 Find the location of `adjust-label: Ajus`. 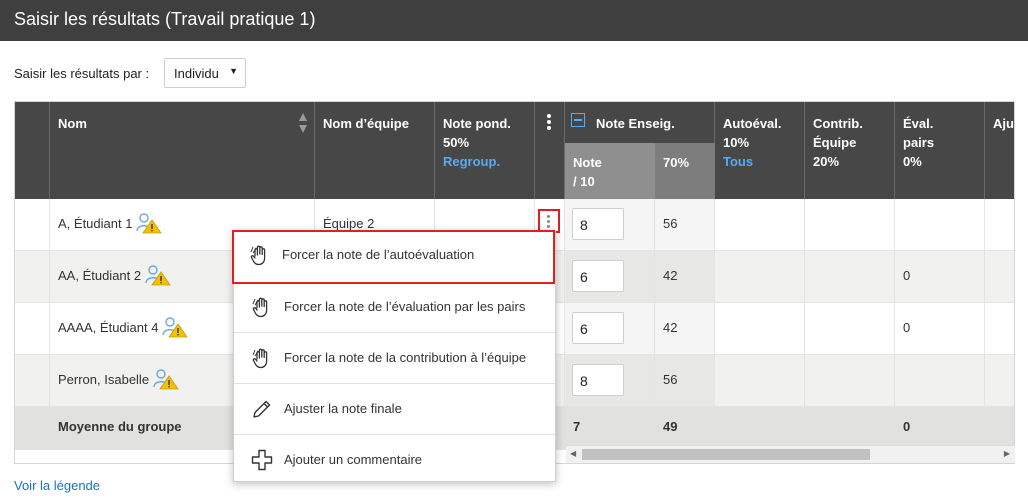

adjust-label: Ajus is located at coordinates (1003, 123).